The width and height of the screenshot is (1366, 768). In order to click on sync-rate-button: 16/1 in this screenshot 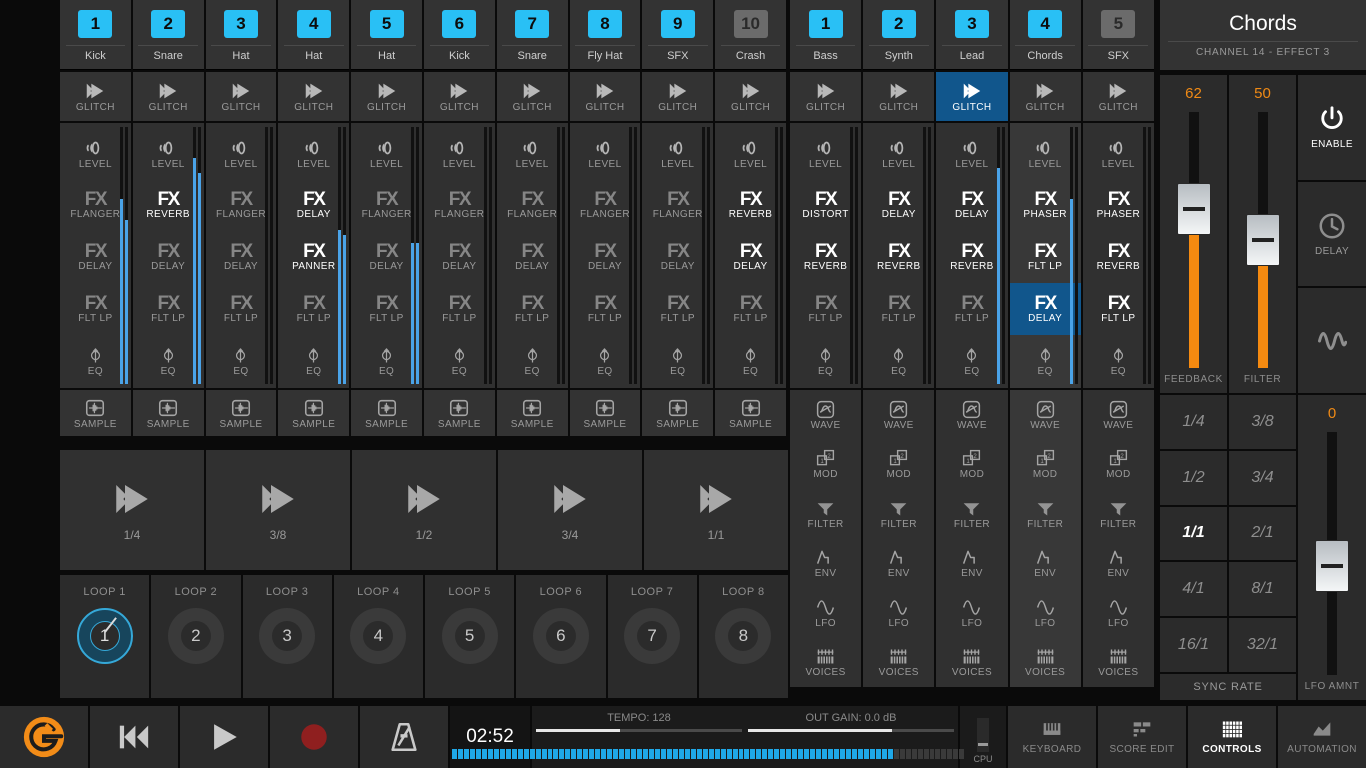, I will do `click(1193, 645)`.